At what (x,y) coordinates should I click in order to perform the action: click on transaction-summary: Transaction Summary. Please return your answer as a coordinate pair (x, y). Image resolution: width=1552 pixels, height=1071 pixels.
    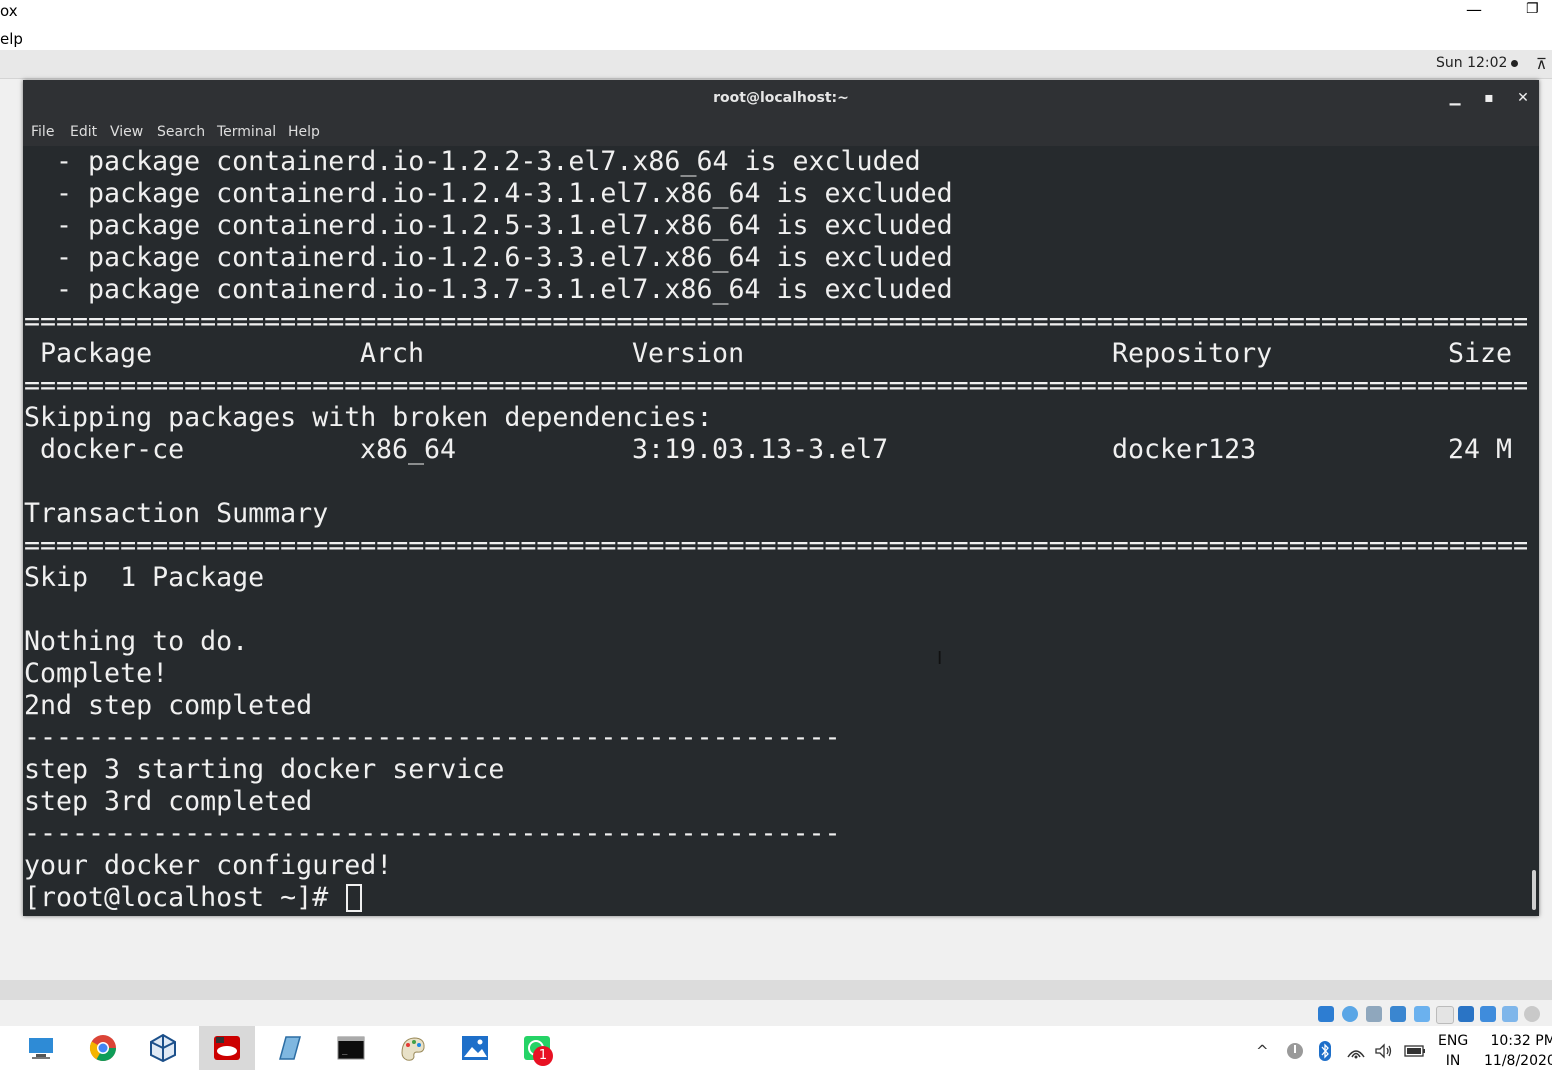
    Looking at the image, I should click on (176, 513).